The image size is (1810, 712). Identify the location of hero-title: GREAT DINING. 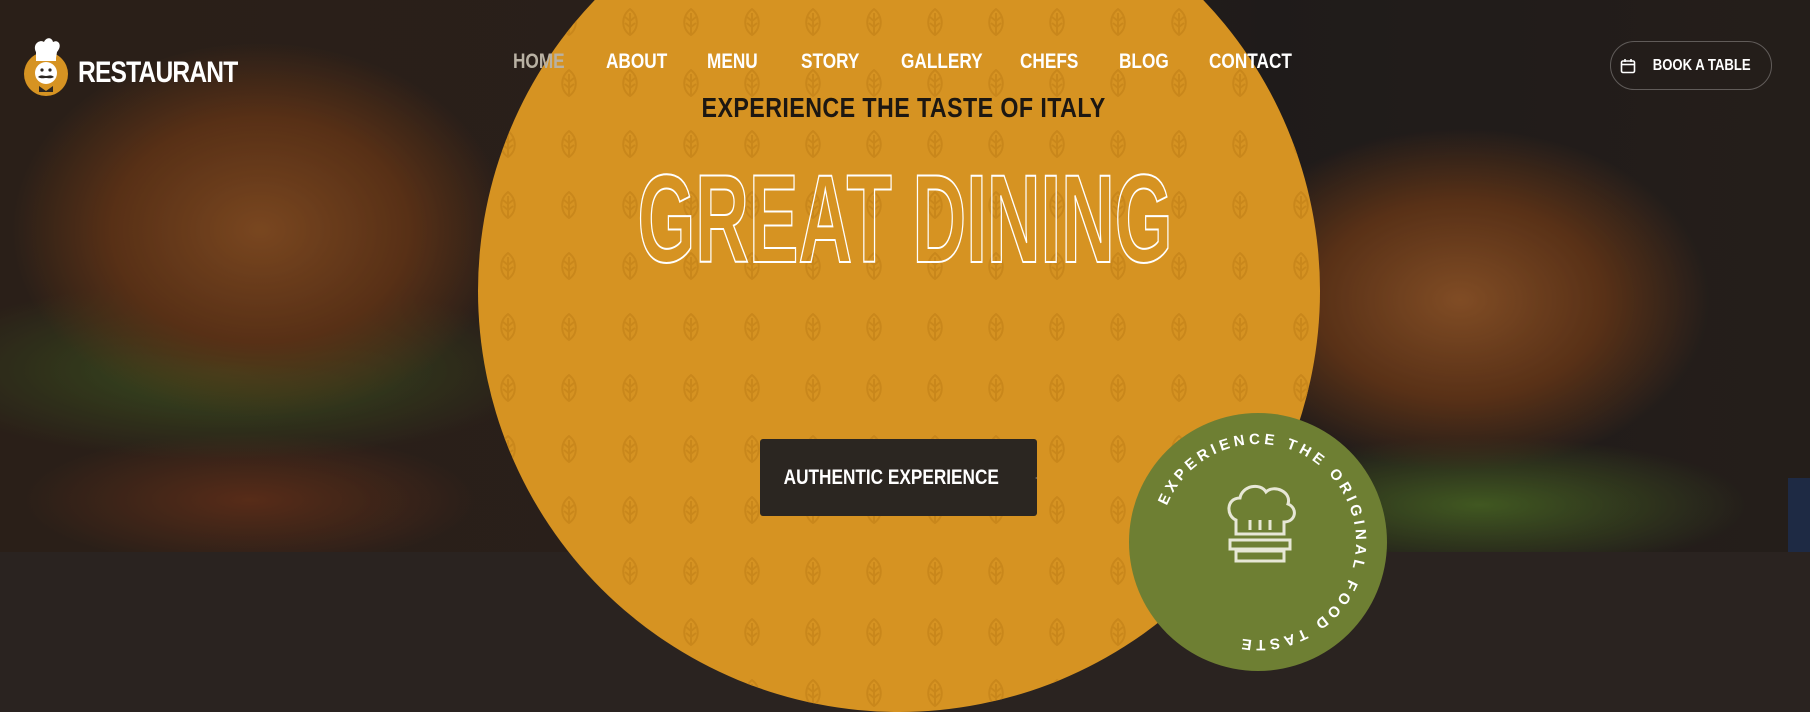
(905, 215).